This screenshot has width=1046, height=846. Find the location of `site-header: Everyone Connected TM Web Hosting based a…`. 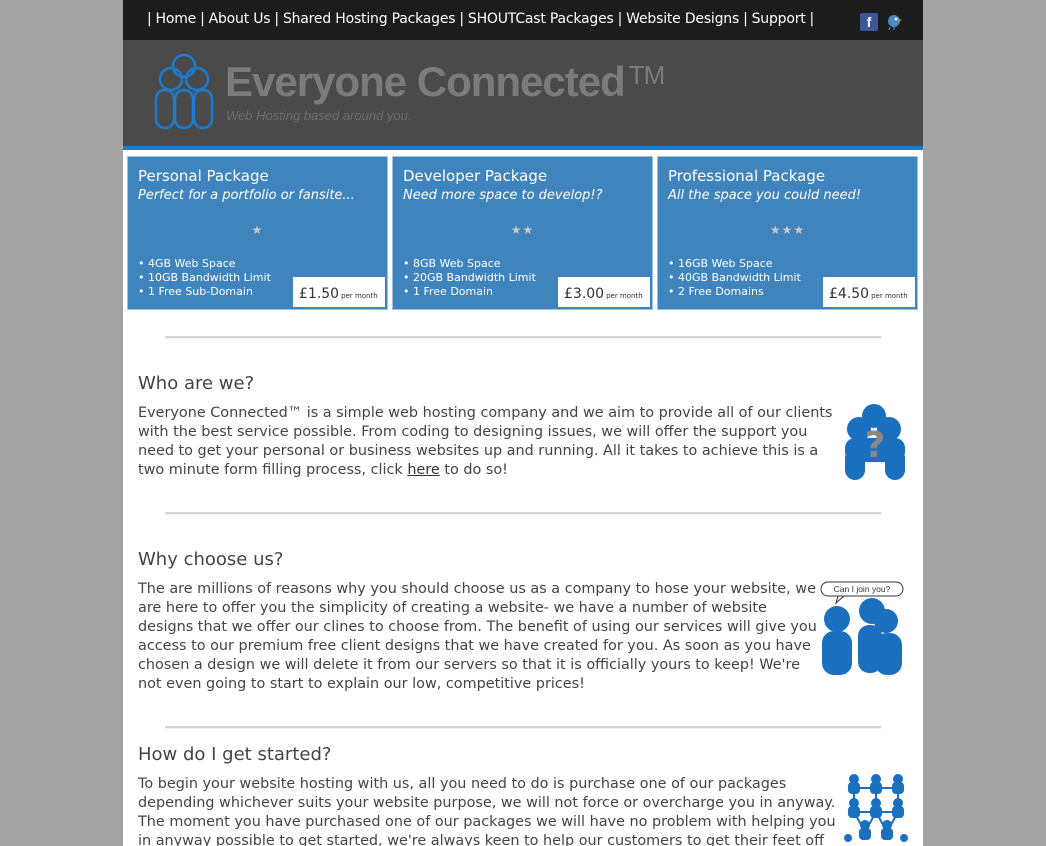

site-header: Everyone Connected TM Web Hosting based a… is located at coordinates (523, 95).